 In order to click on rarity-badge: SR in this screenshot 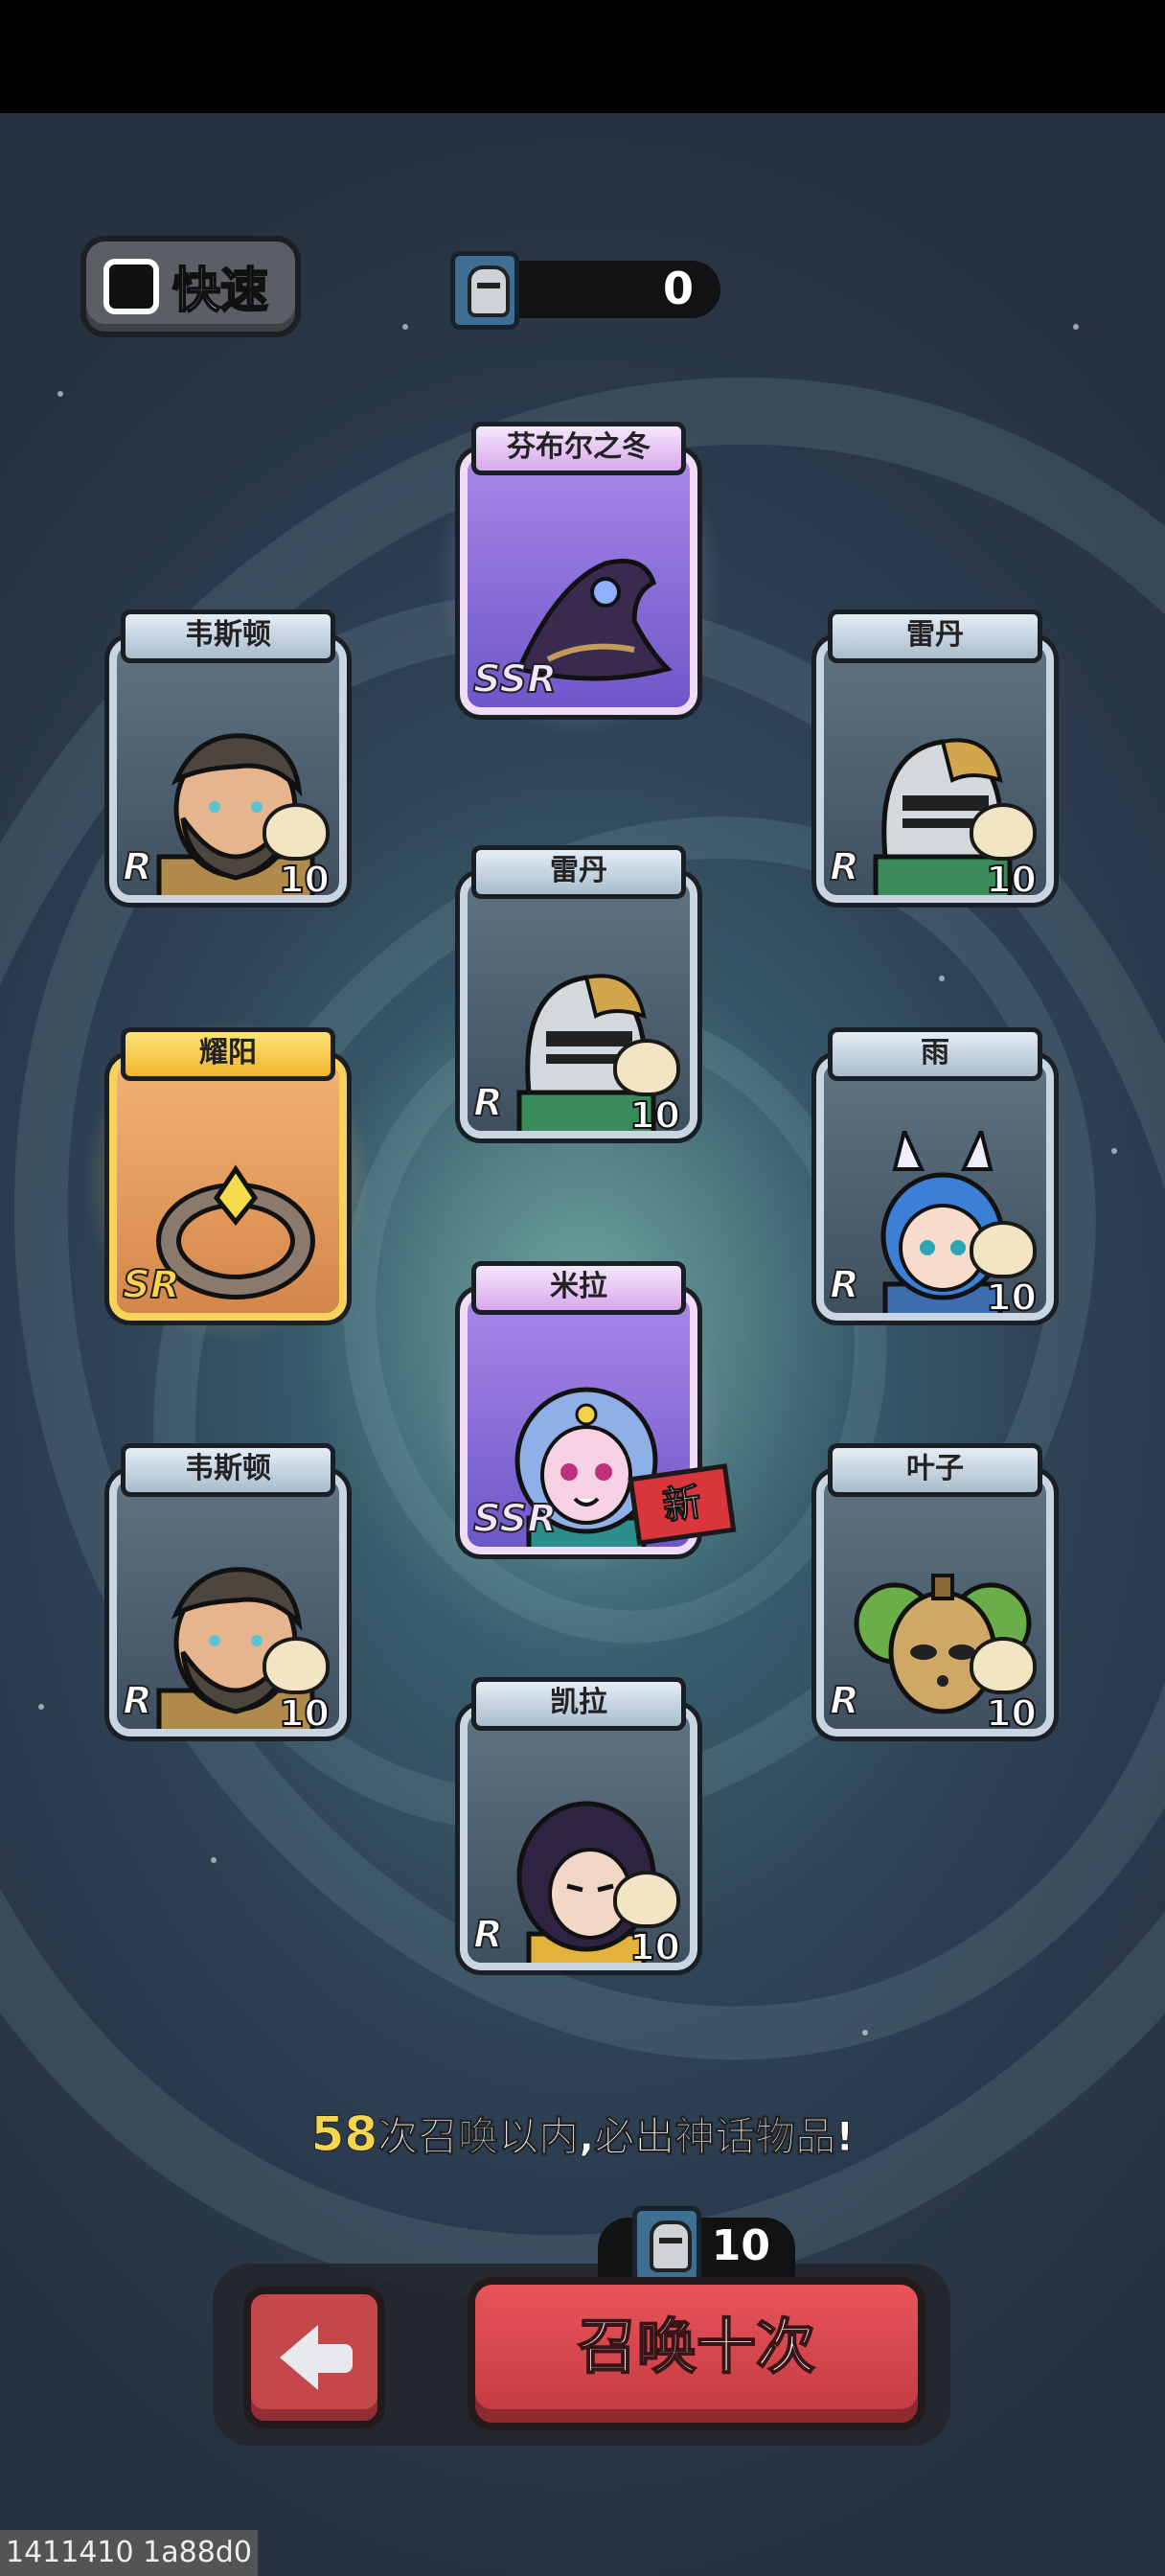, I will do `click(151, 1285)`.